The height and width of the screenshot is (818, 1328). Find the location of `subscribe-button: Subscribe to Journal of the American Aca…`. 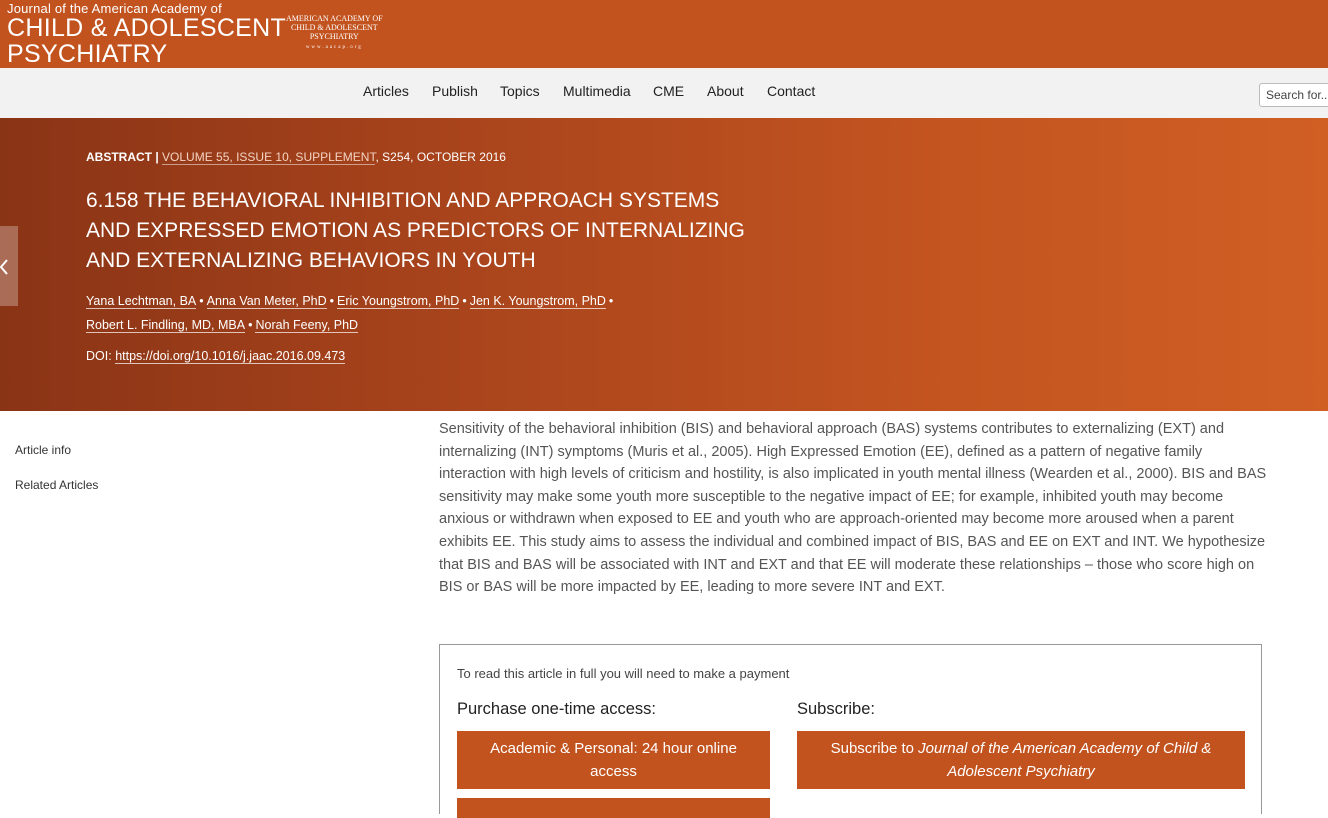

subscribe-button: Subscribe to Journal of the American Aca… is located at coordinates (1021, 760).